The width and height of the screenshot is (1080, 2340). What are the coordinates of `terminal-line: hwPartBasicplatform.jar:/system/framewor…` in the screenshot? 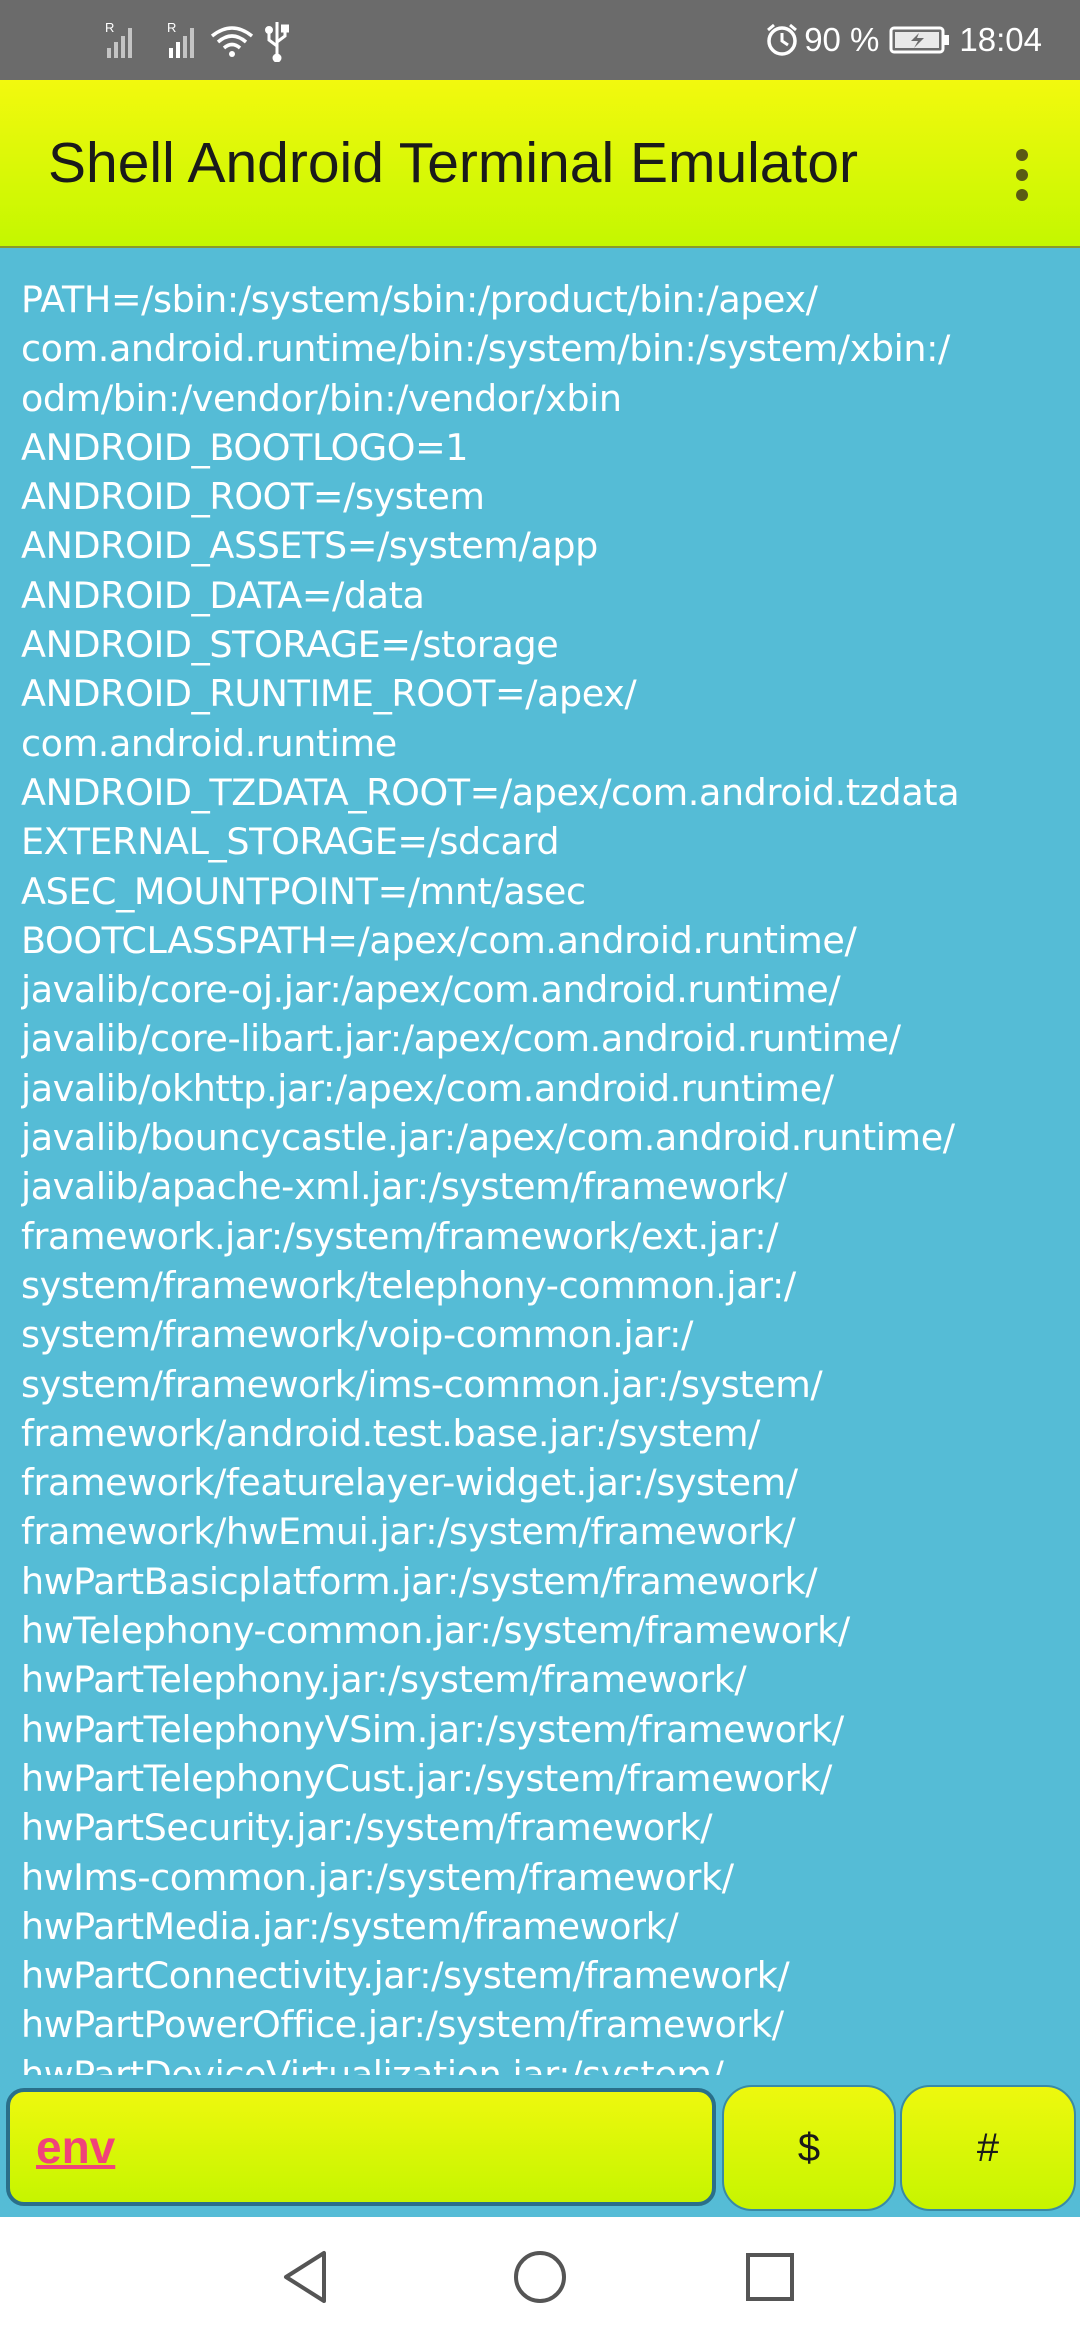 It's located at (419, 1581).